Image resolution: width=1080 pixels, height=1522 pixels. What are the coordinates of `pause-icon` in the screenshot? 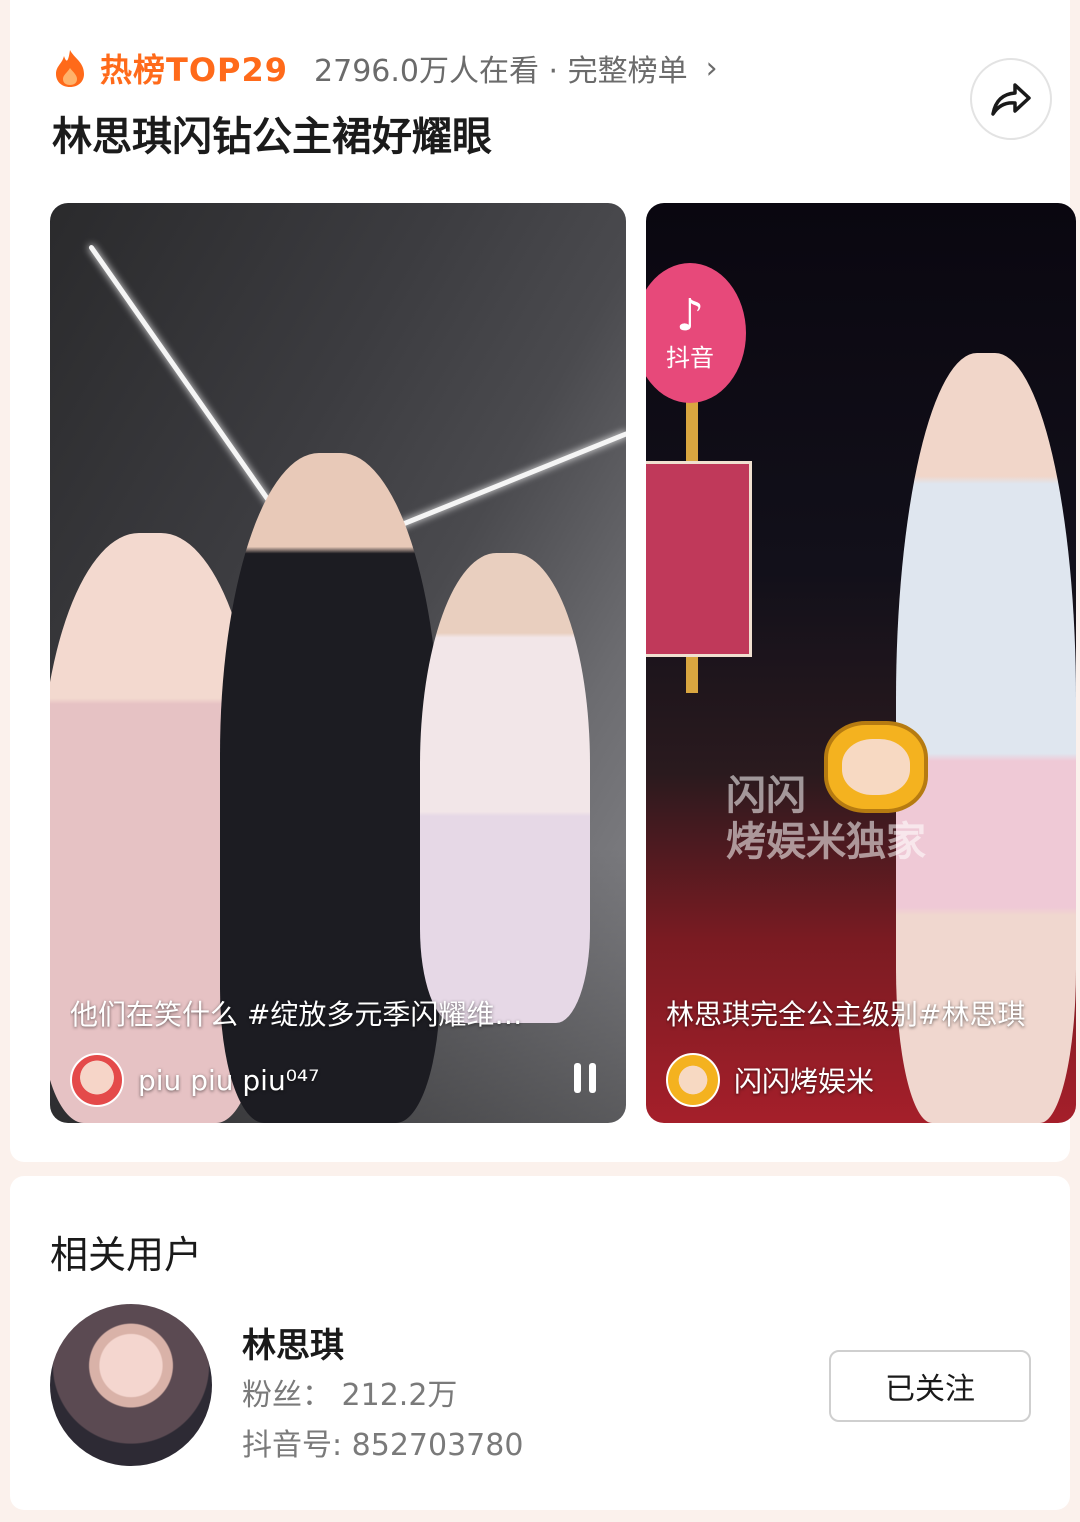 It's located at (585, 1078).